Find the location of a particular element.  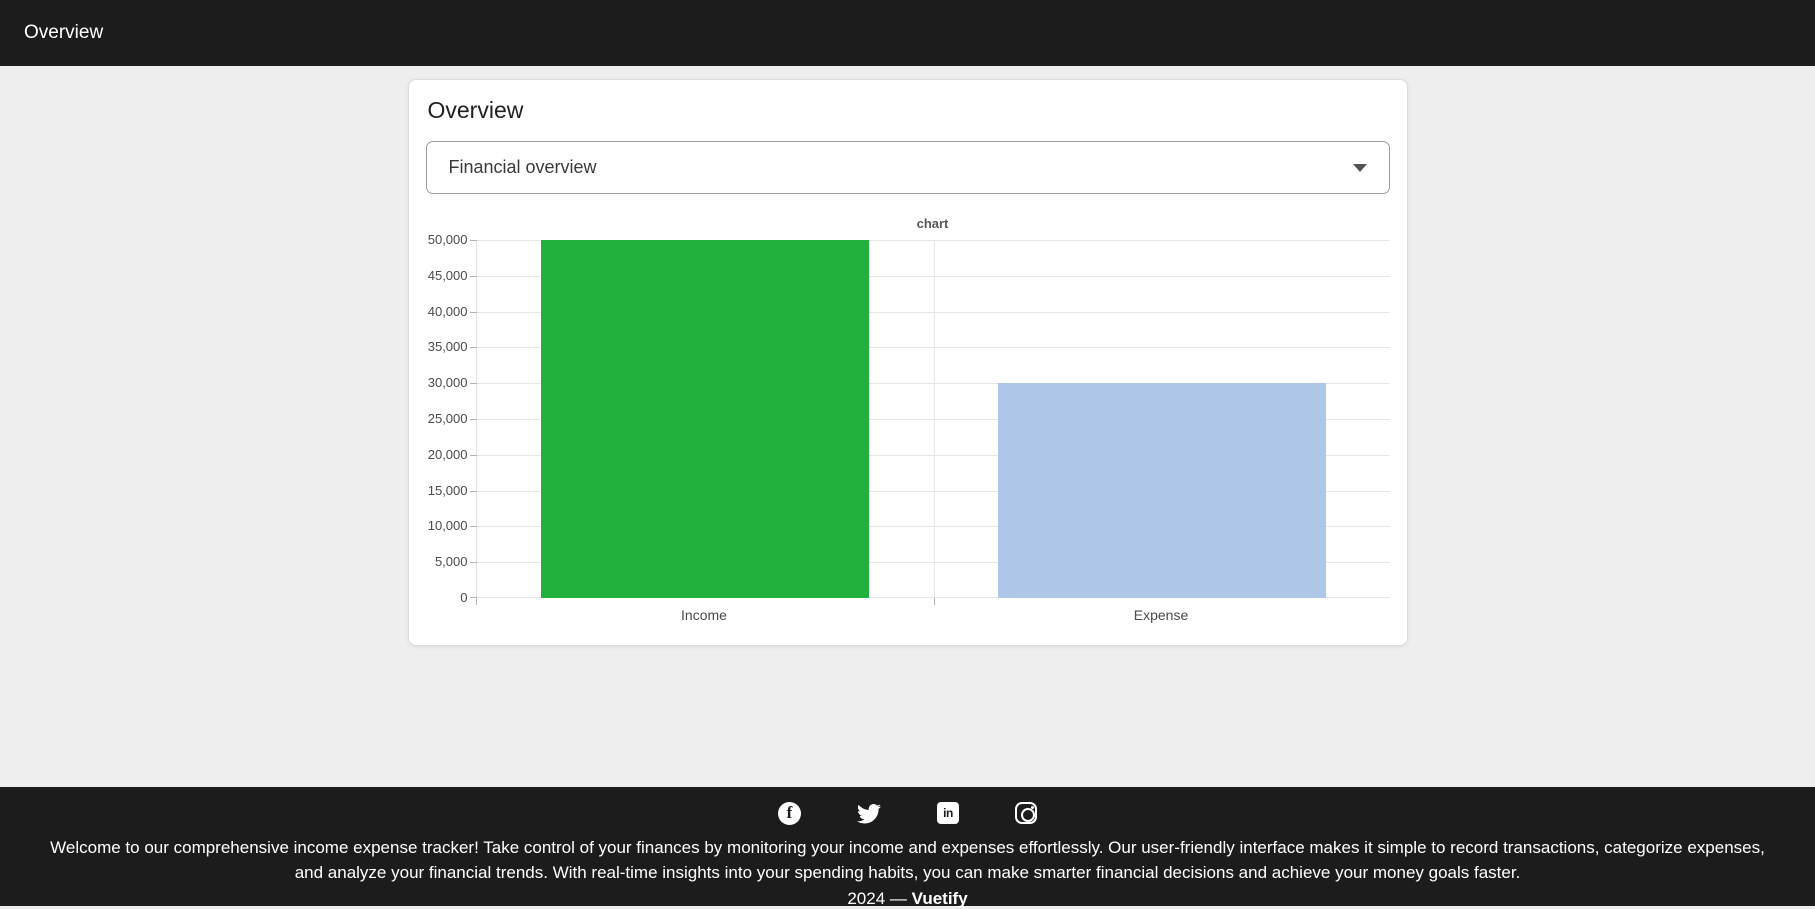

card-title: Overview is located at coordinates (475, 110).